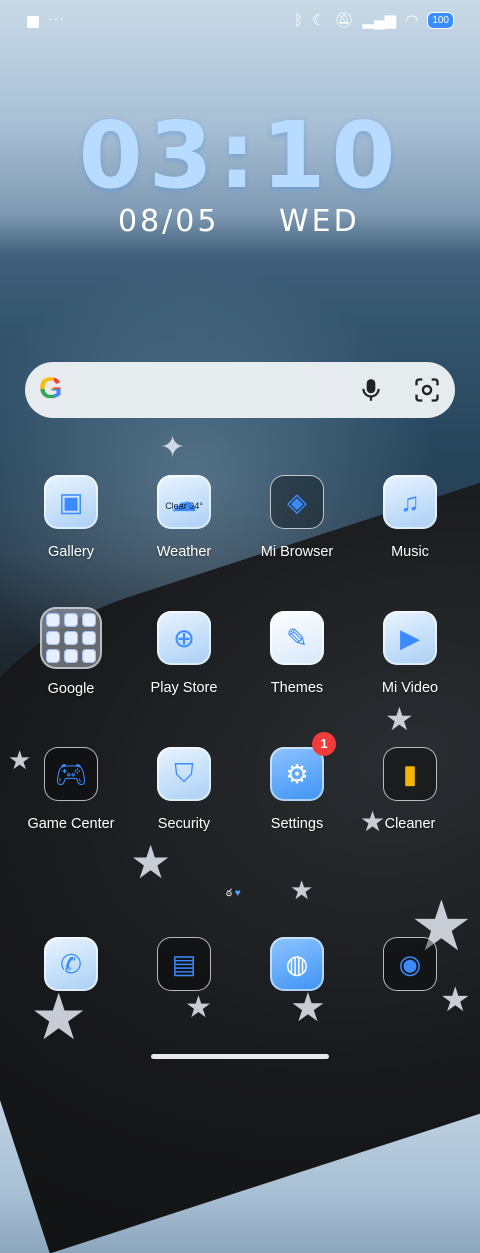 The height and width of the screenshot is (1253, 480). I want to click on message-icon: ▤, so click(184, 964).